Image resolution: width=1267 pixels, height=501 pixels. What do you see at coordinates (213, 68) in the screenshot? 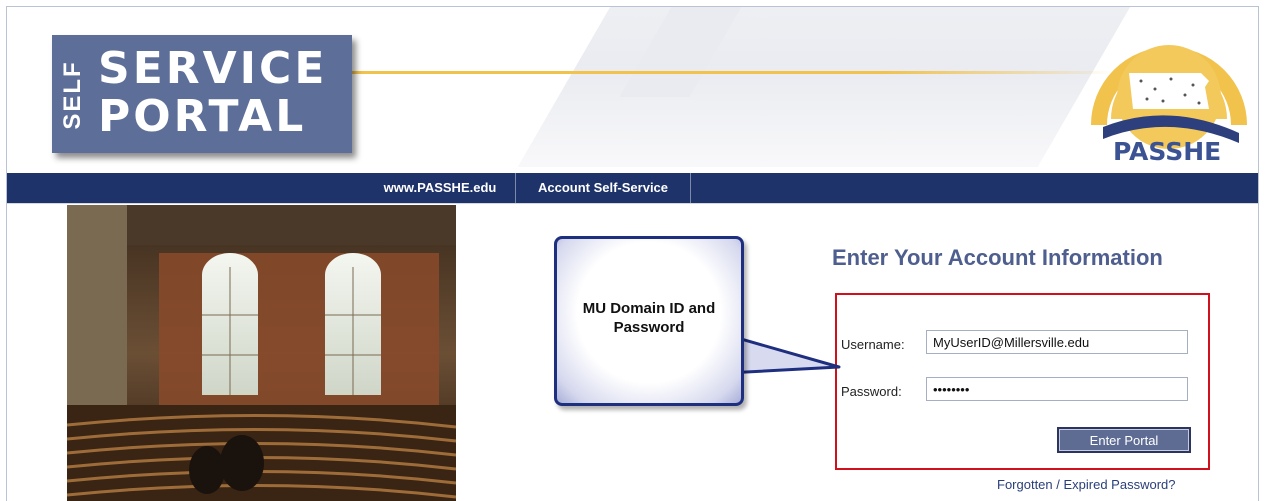
I see `logo-service-text: SERVICE` at bounding box center [213, 68].